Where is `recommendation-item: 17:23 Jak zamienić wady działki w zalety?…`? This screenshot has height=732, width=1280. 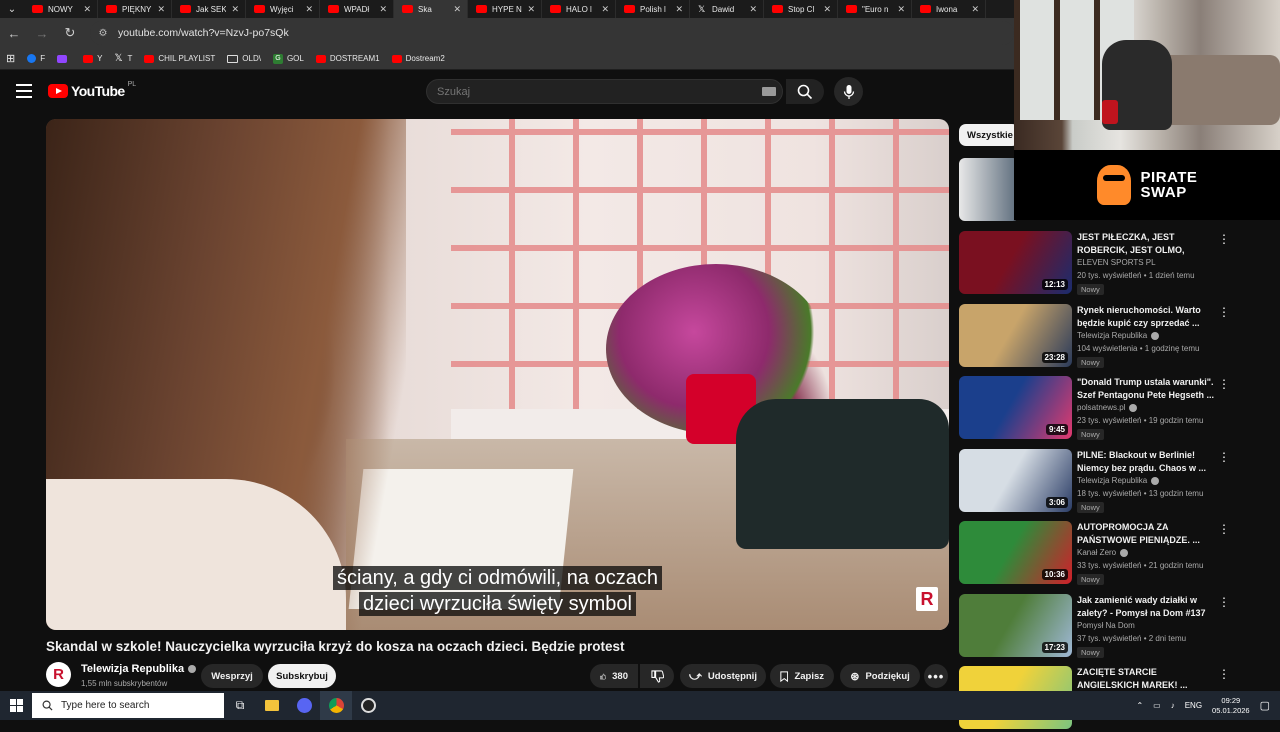
recommendation-item: 17:23 Jak zamienić wady działki w zalety?… is located at coordinates (1109, 627).